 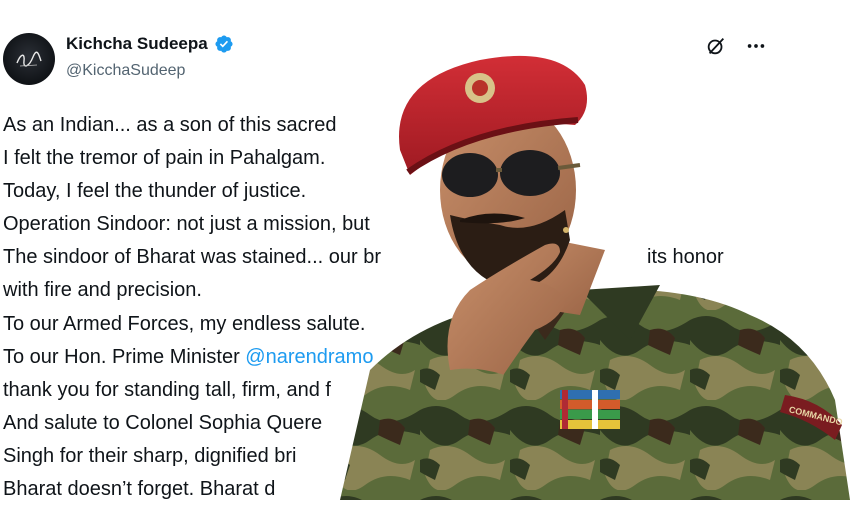 What do you see at coordinates (125, 71) in the screenshot?
I see `author-handle: @KicchaSudeep` at bounding box center [125, 71].